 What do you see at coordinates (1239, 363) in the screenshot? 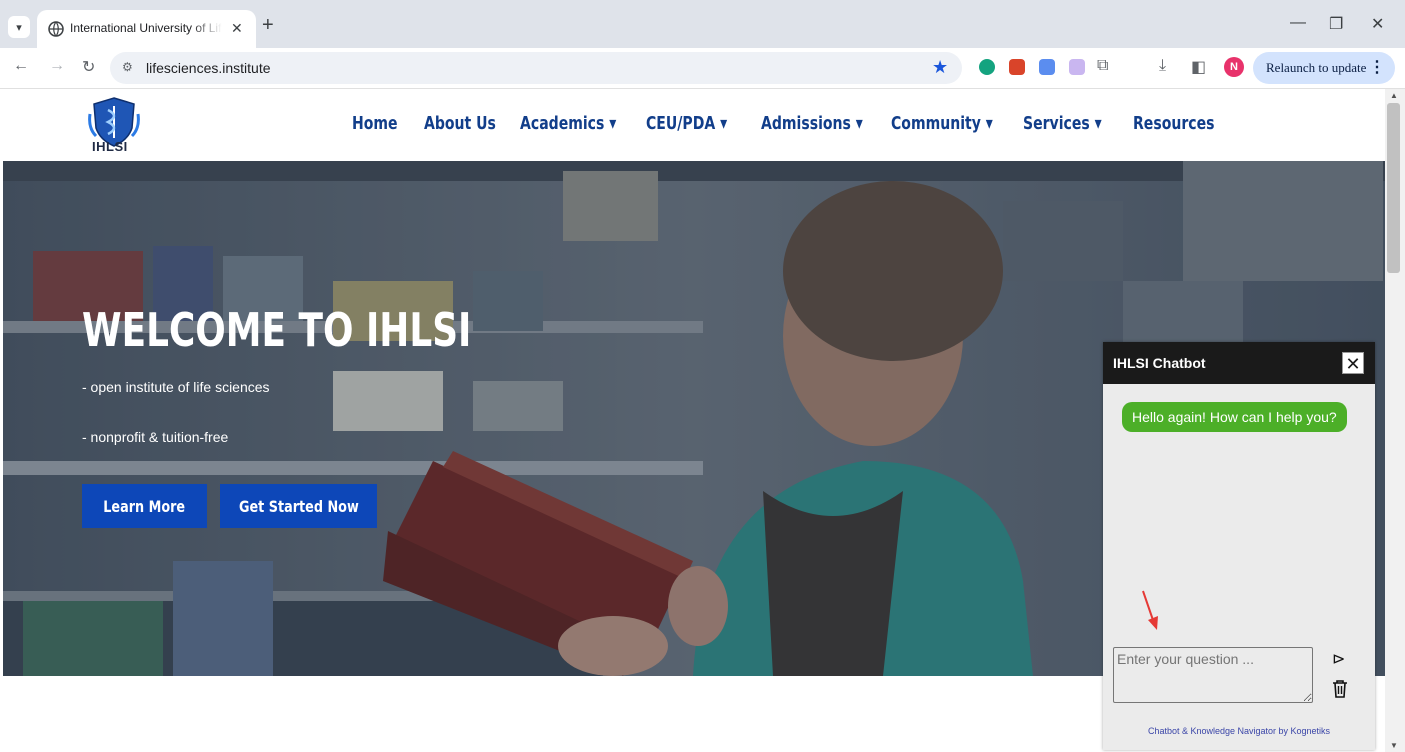
I see `chatbot-header: IHLSI Chatbot ✕` at bounding box center [1239, 363].